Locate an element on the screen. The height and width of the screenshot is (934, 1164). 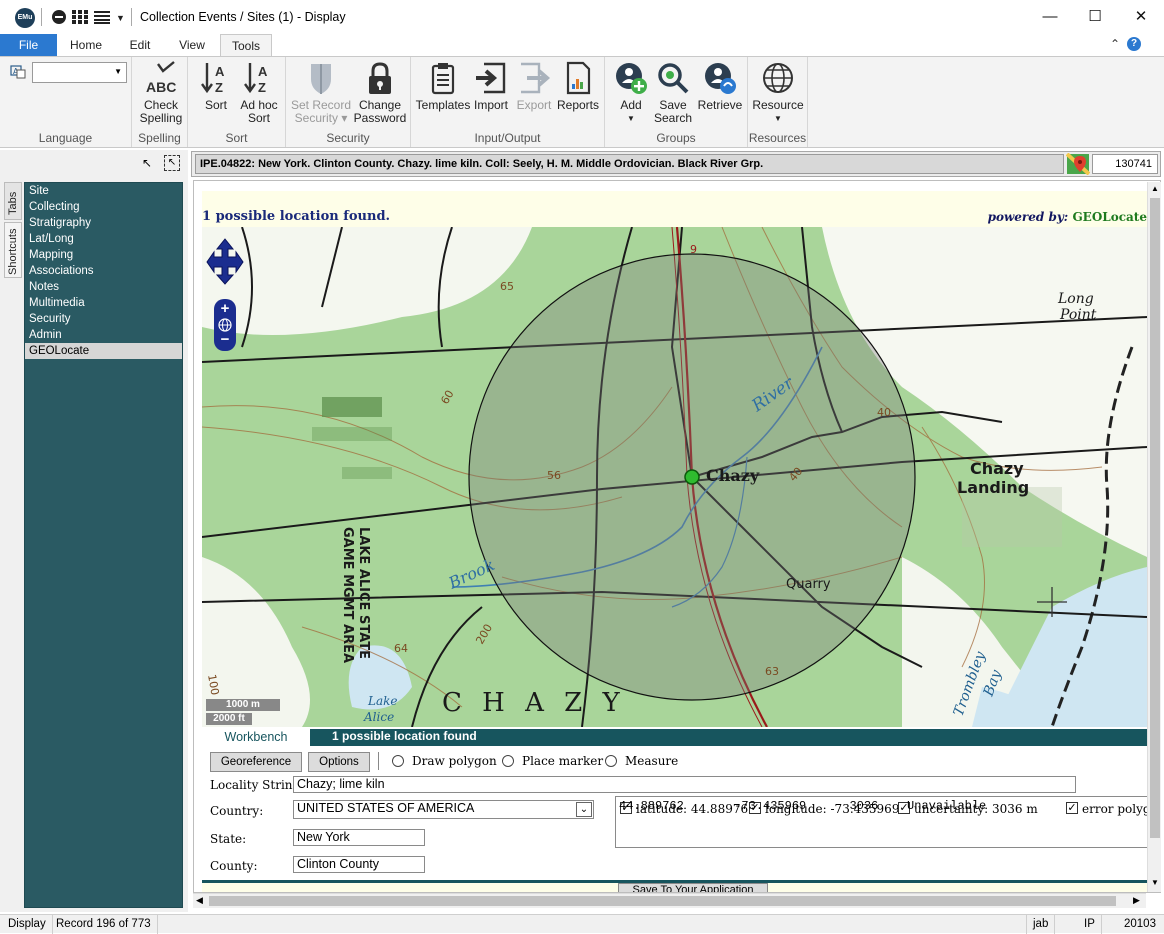
change-password-button: Change Password is located at coordinates (380, 93).